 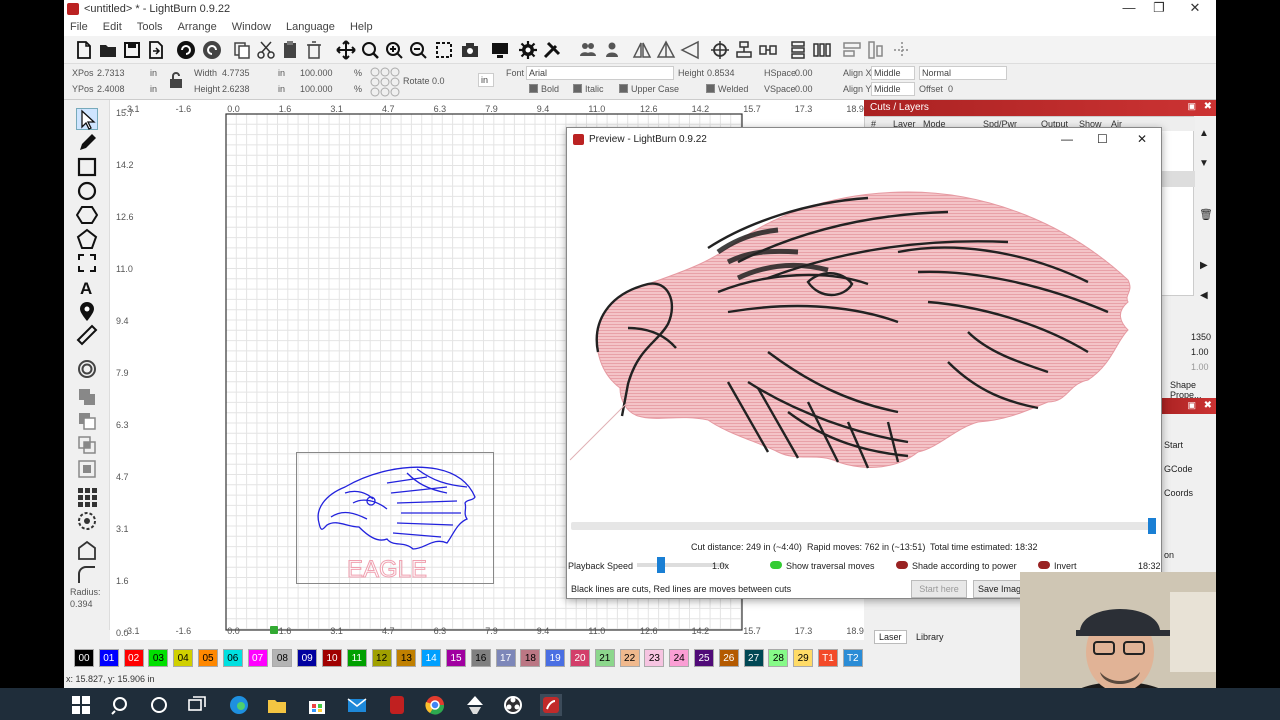 What do you see at coordinates (727, 89) in the screenshot?
I see `welded-checkbox: Welded` at bounding box center [727, 89].